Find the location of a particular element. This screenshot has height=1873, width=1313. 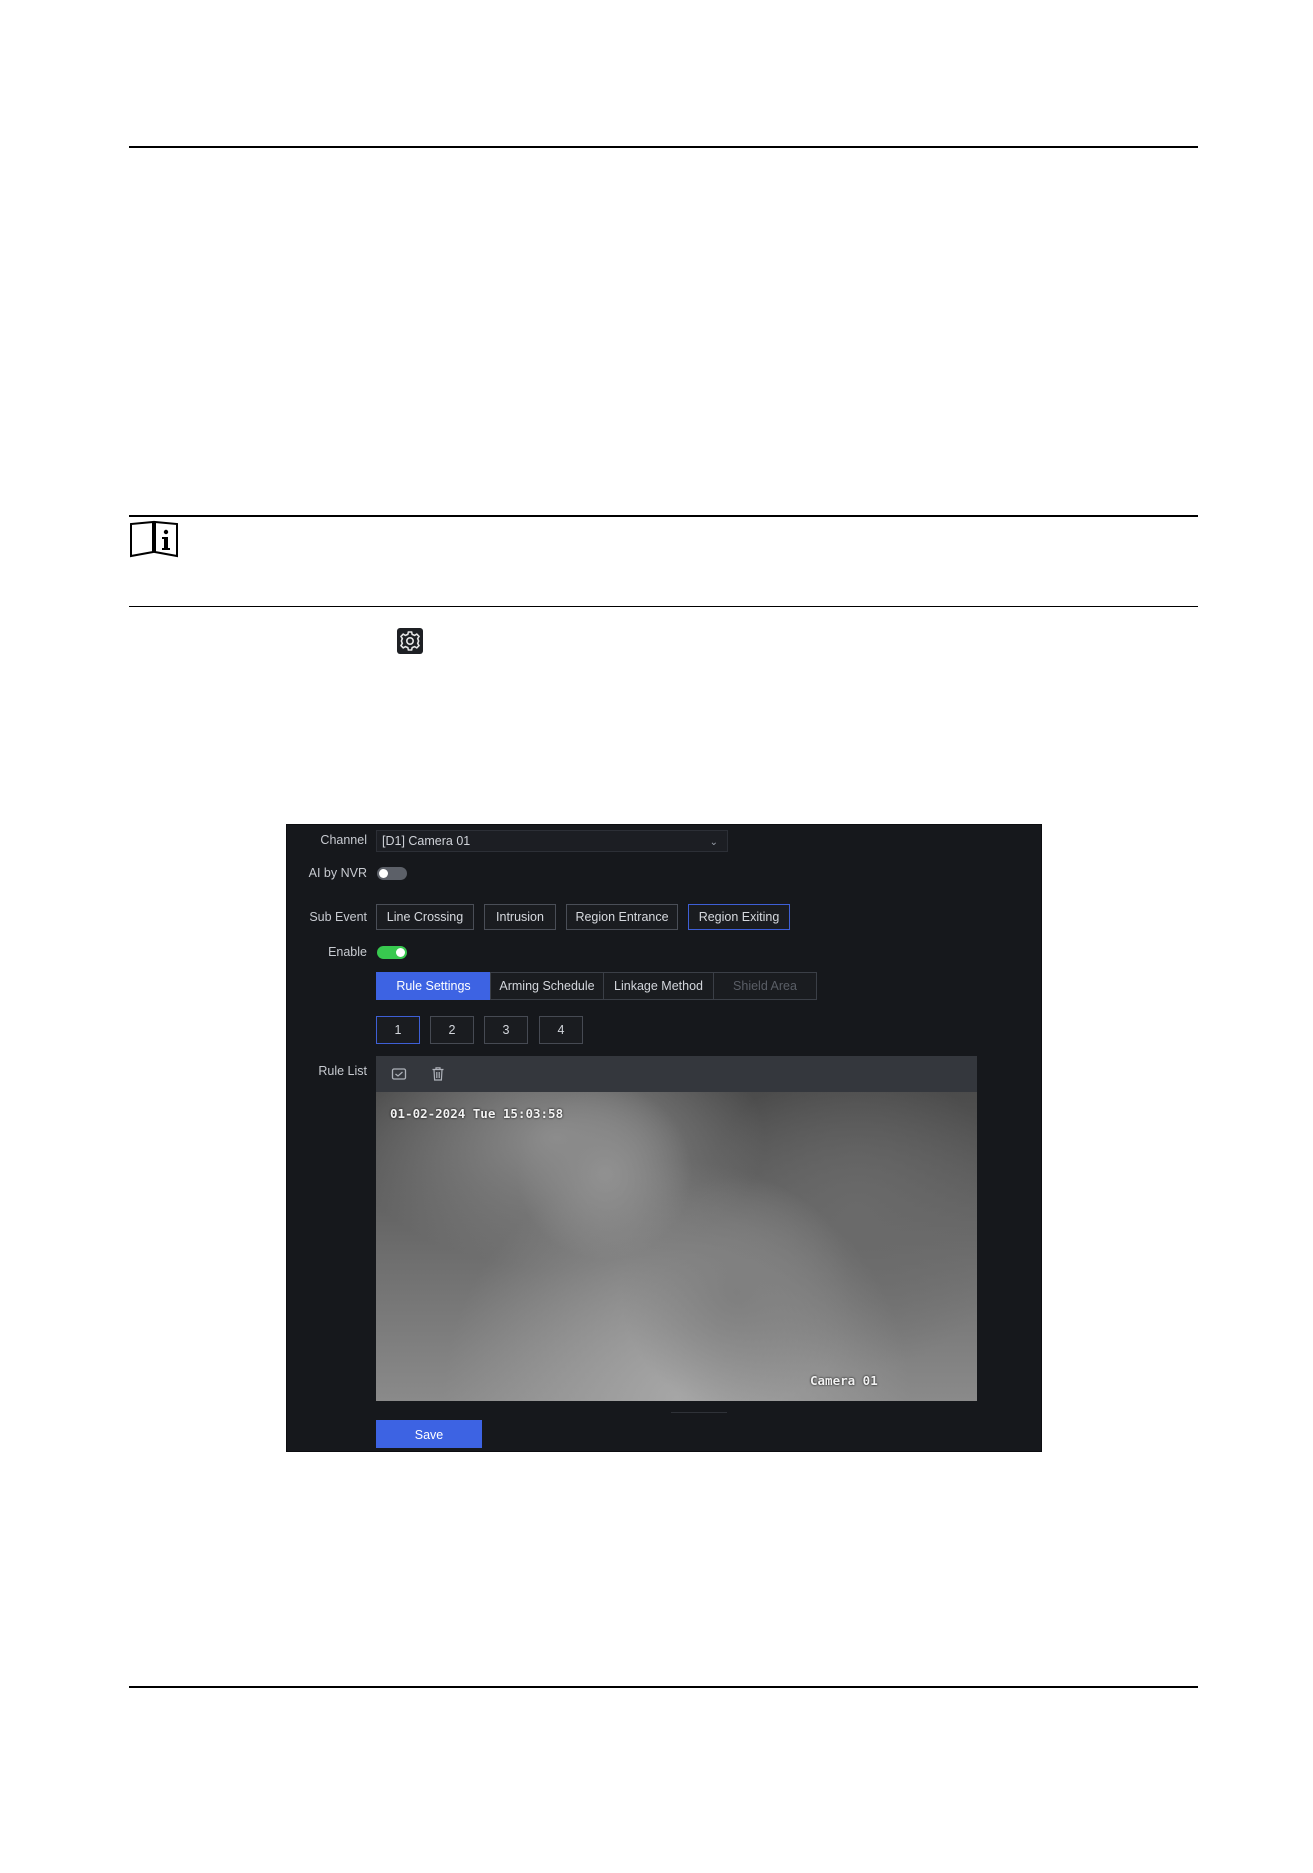

video-camera-name: Camera 01 is located at coordinates (844, 1380).